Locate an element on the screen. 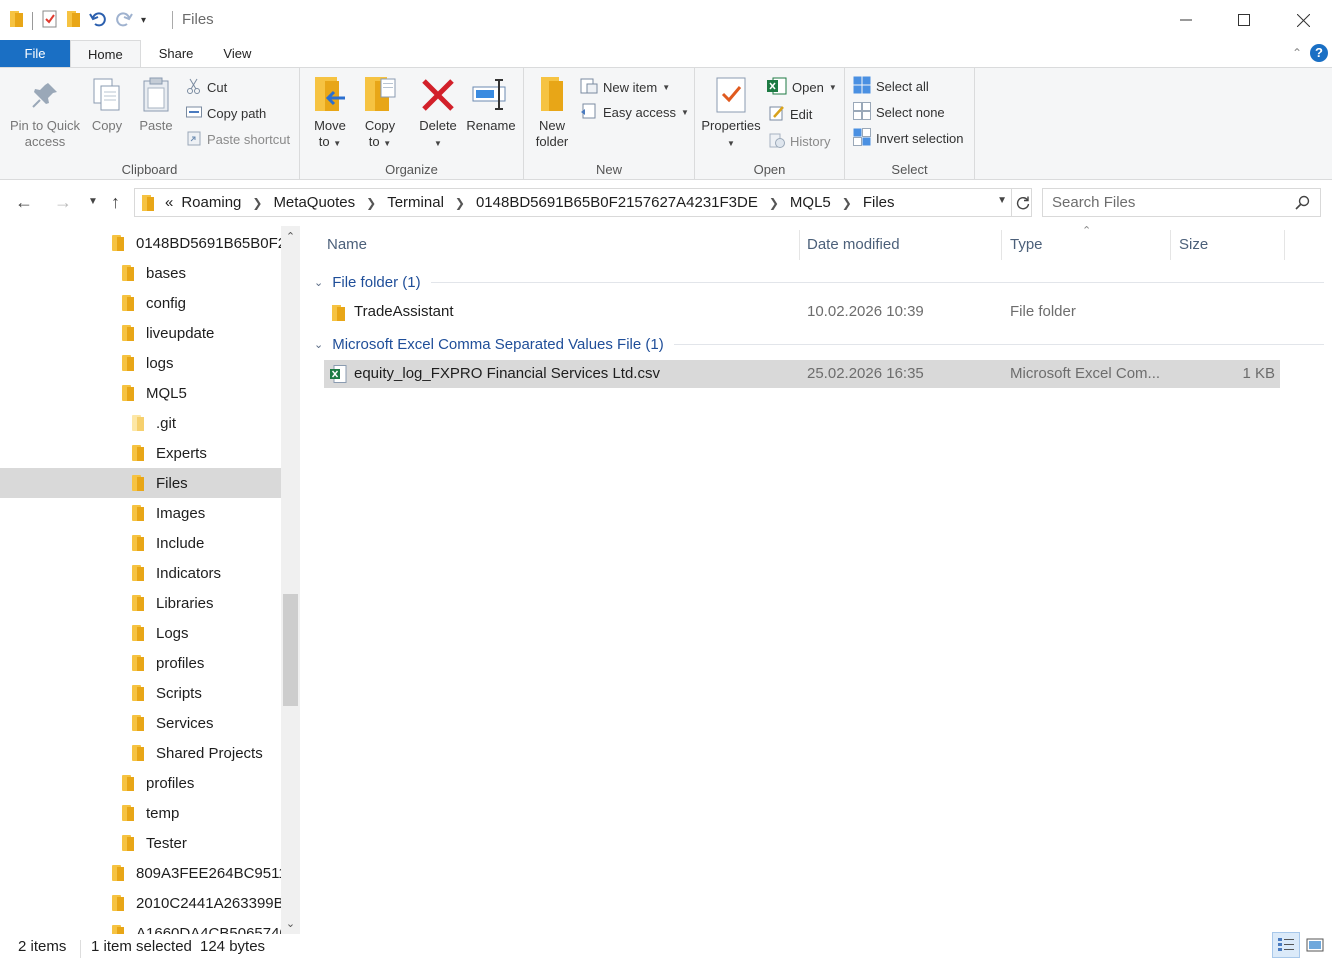 This screenshot has height=962, width=1332. select-all-button: Select all is located at coordinates (891, 86).